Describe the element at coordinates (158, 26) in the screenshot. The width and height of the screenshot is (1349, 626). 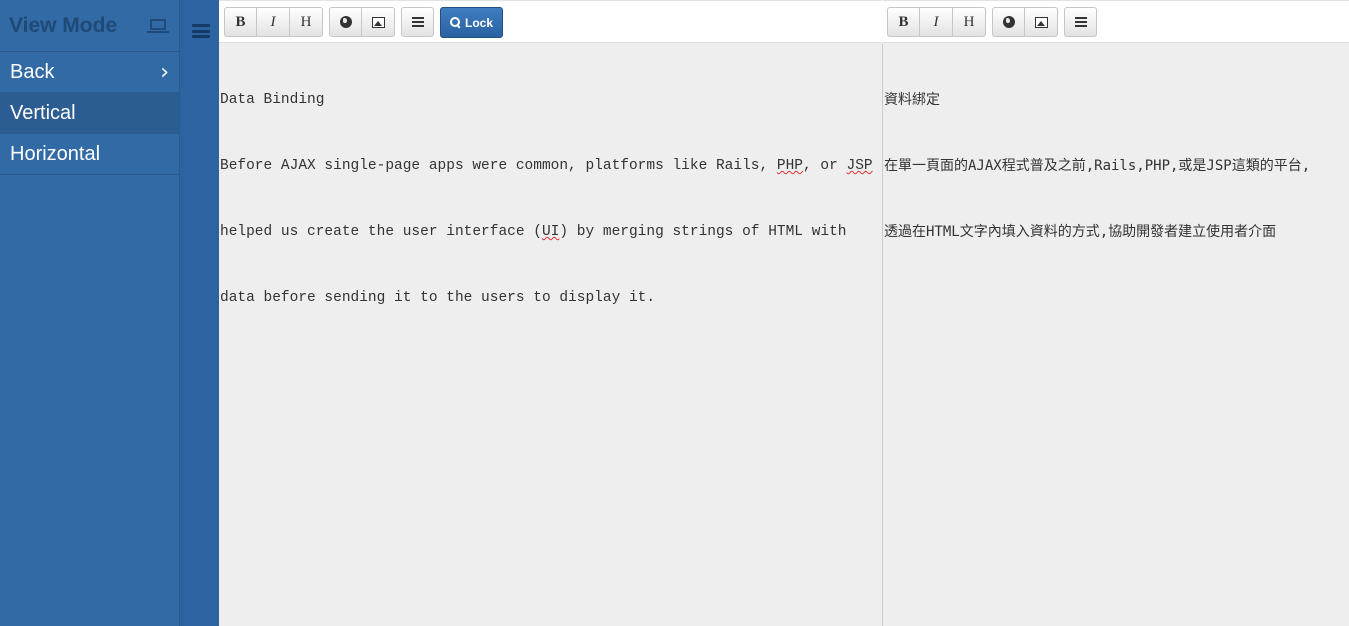
I see `laptop-icon` at that location.